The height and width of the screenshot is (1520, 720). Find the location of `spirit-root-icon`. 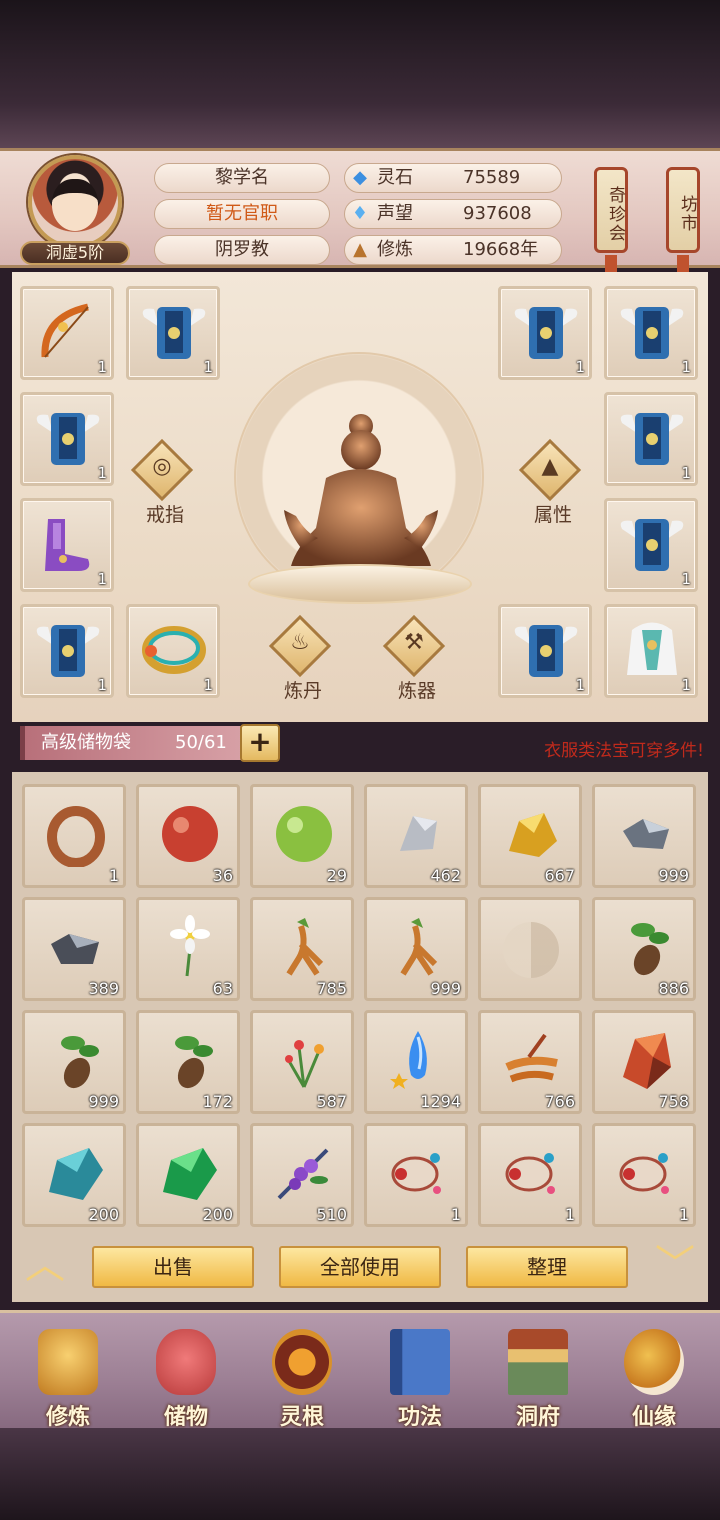

spirit-root-icon is located at coordinates (302, 1362).